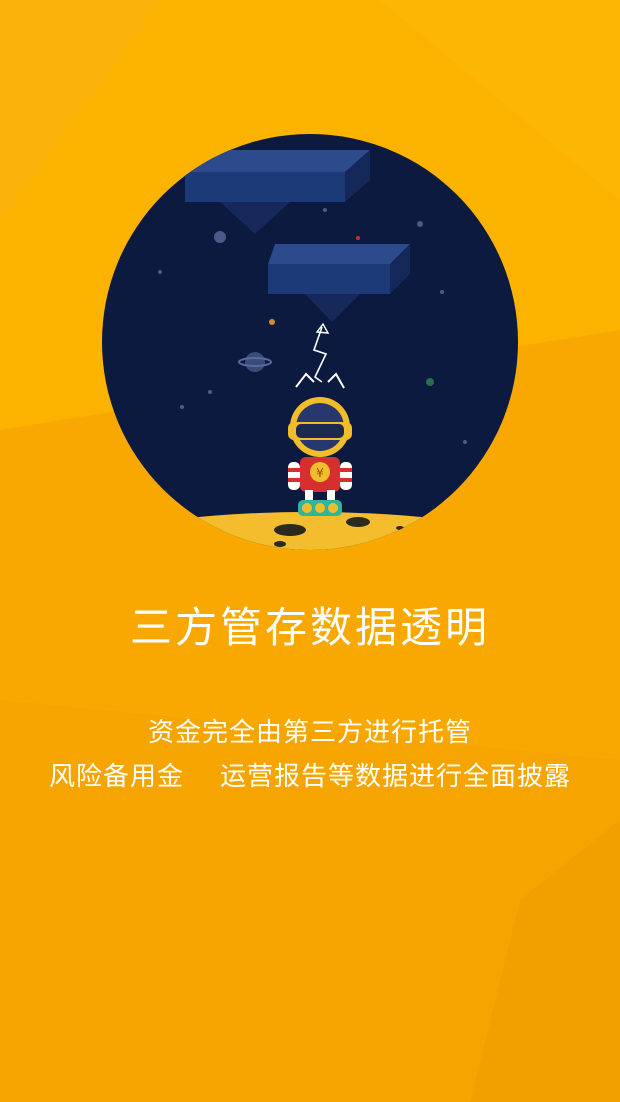 This screenshot has width=620, height=1102. I want to click on page-title: 三方管存数据透明, so click(309, 627).